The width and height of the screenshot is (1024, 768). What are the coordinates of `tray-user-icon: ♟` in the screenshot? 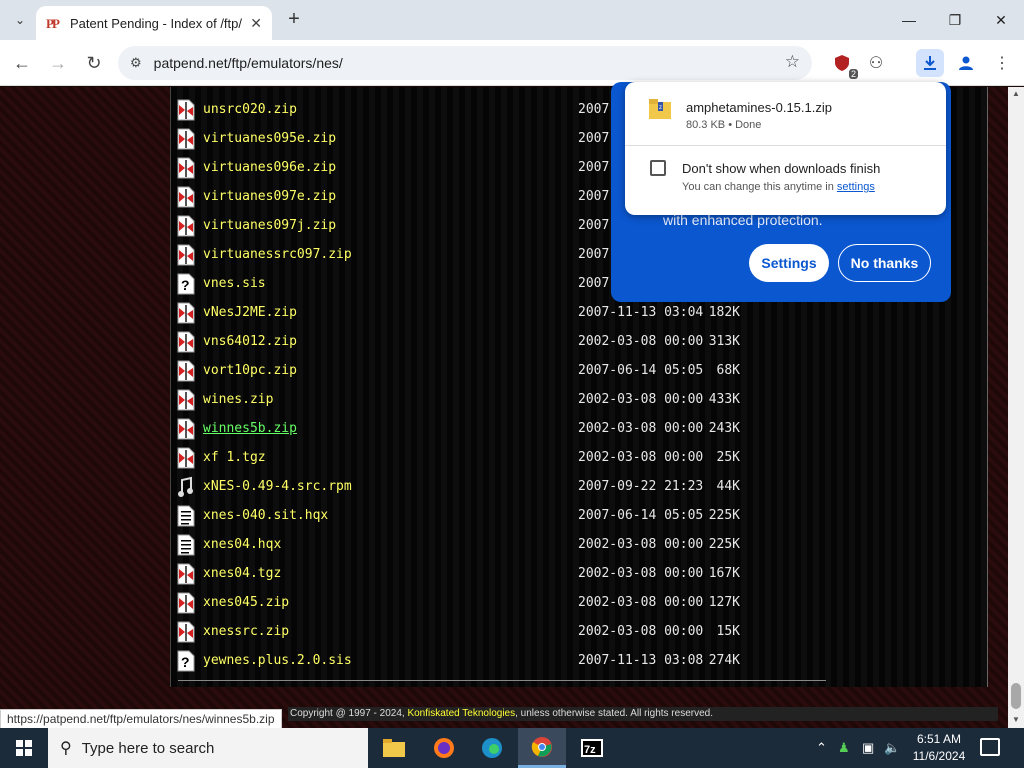 It's located at (844, 748).